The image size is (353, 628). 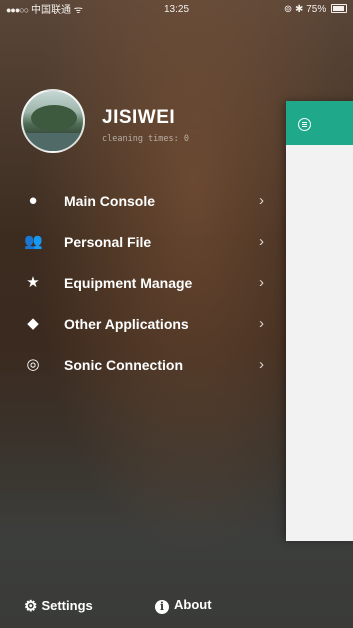 I want to click on main-content-panel, so click(x=319, y=321).